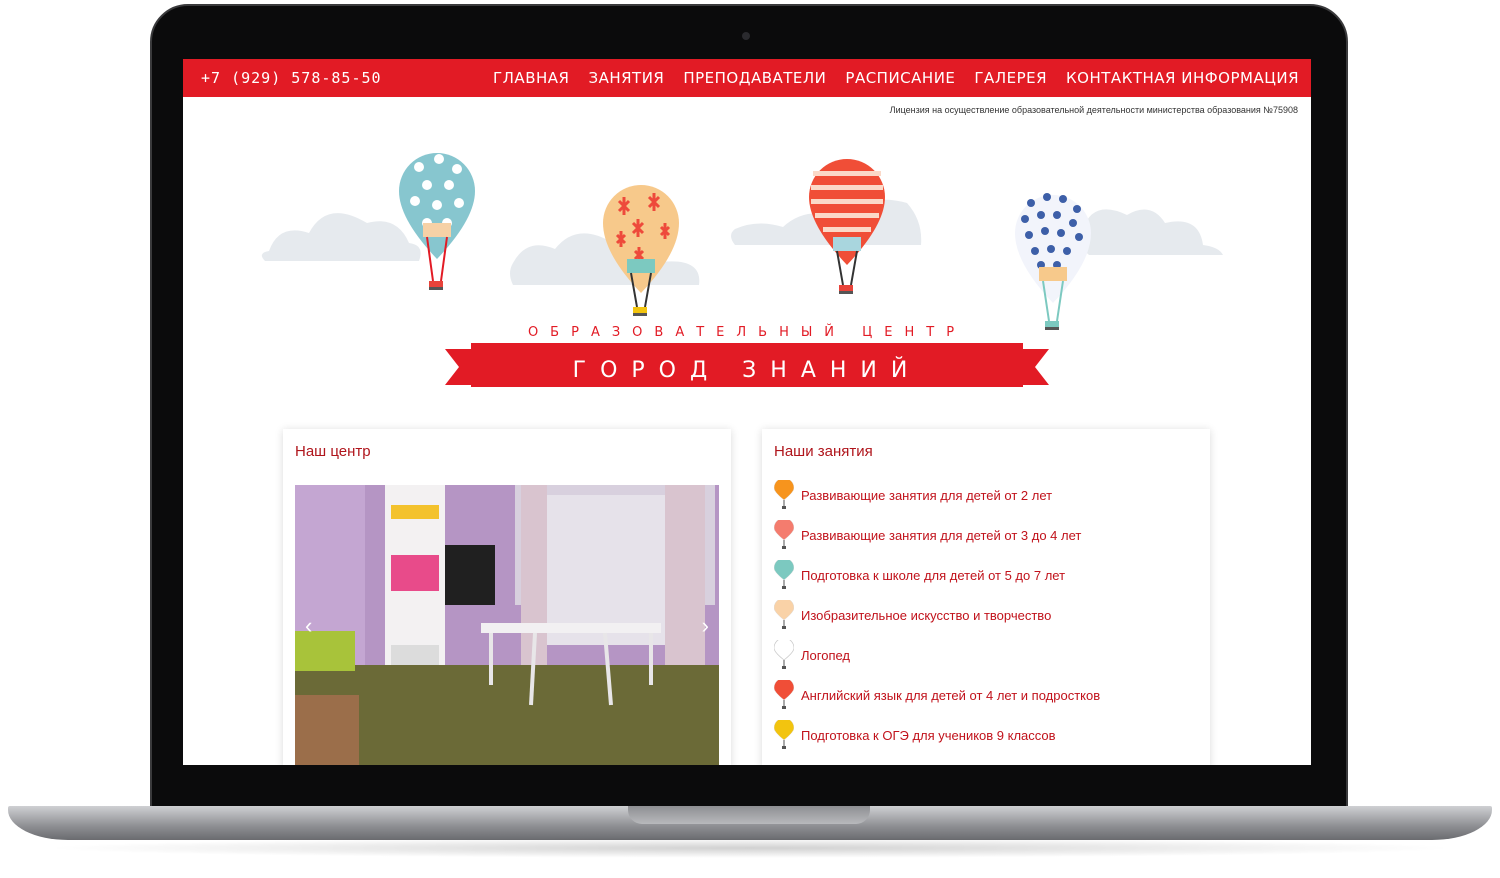  I want to click on list-item: Изобразительное искусство и творчество, so click(937, 615).